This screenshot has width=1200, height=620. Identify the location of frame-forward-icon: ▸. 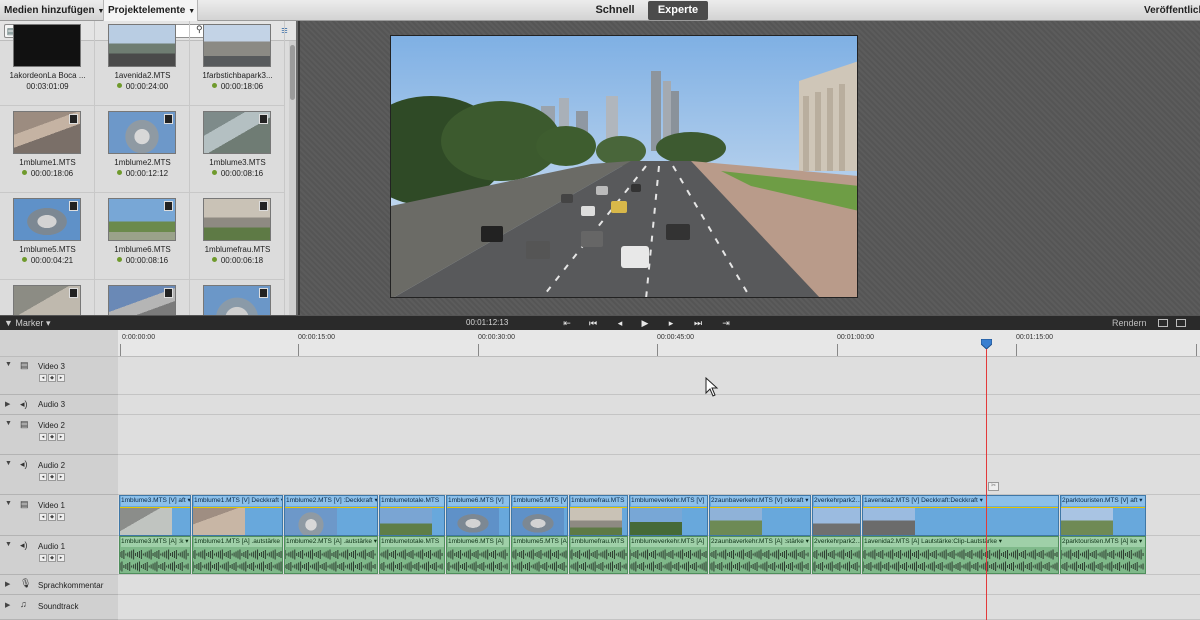
(671, 323).